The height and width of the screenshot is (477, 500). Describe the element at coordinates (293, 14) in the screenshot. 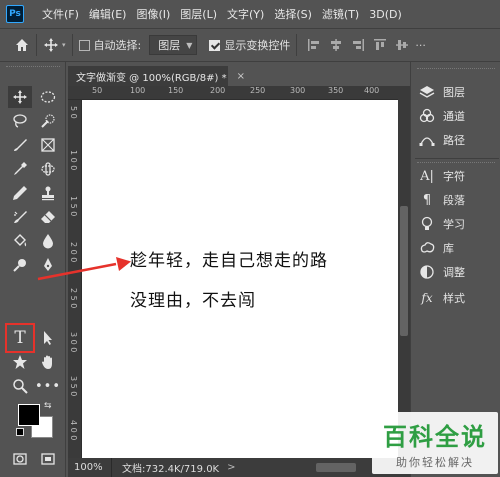

I see `menu-select: 选择(S)` at that location.